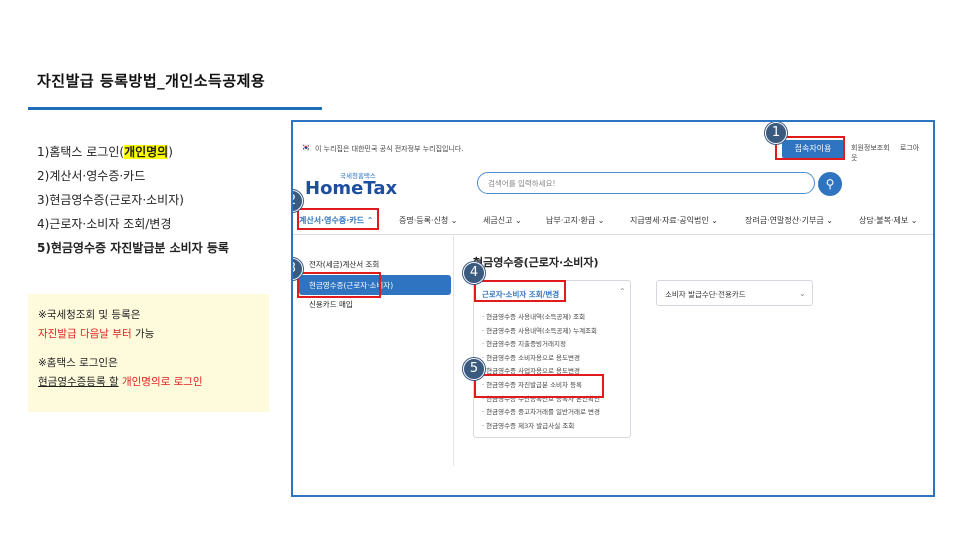 Image resolution: width=960 pixels, height=540 pixels. I want to click on list-item: · 현금영수증 지출증빙거래지정, so click(541, 345).